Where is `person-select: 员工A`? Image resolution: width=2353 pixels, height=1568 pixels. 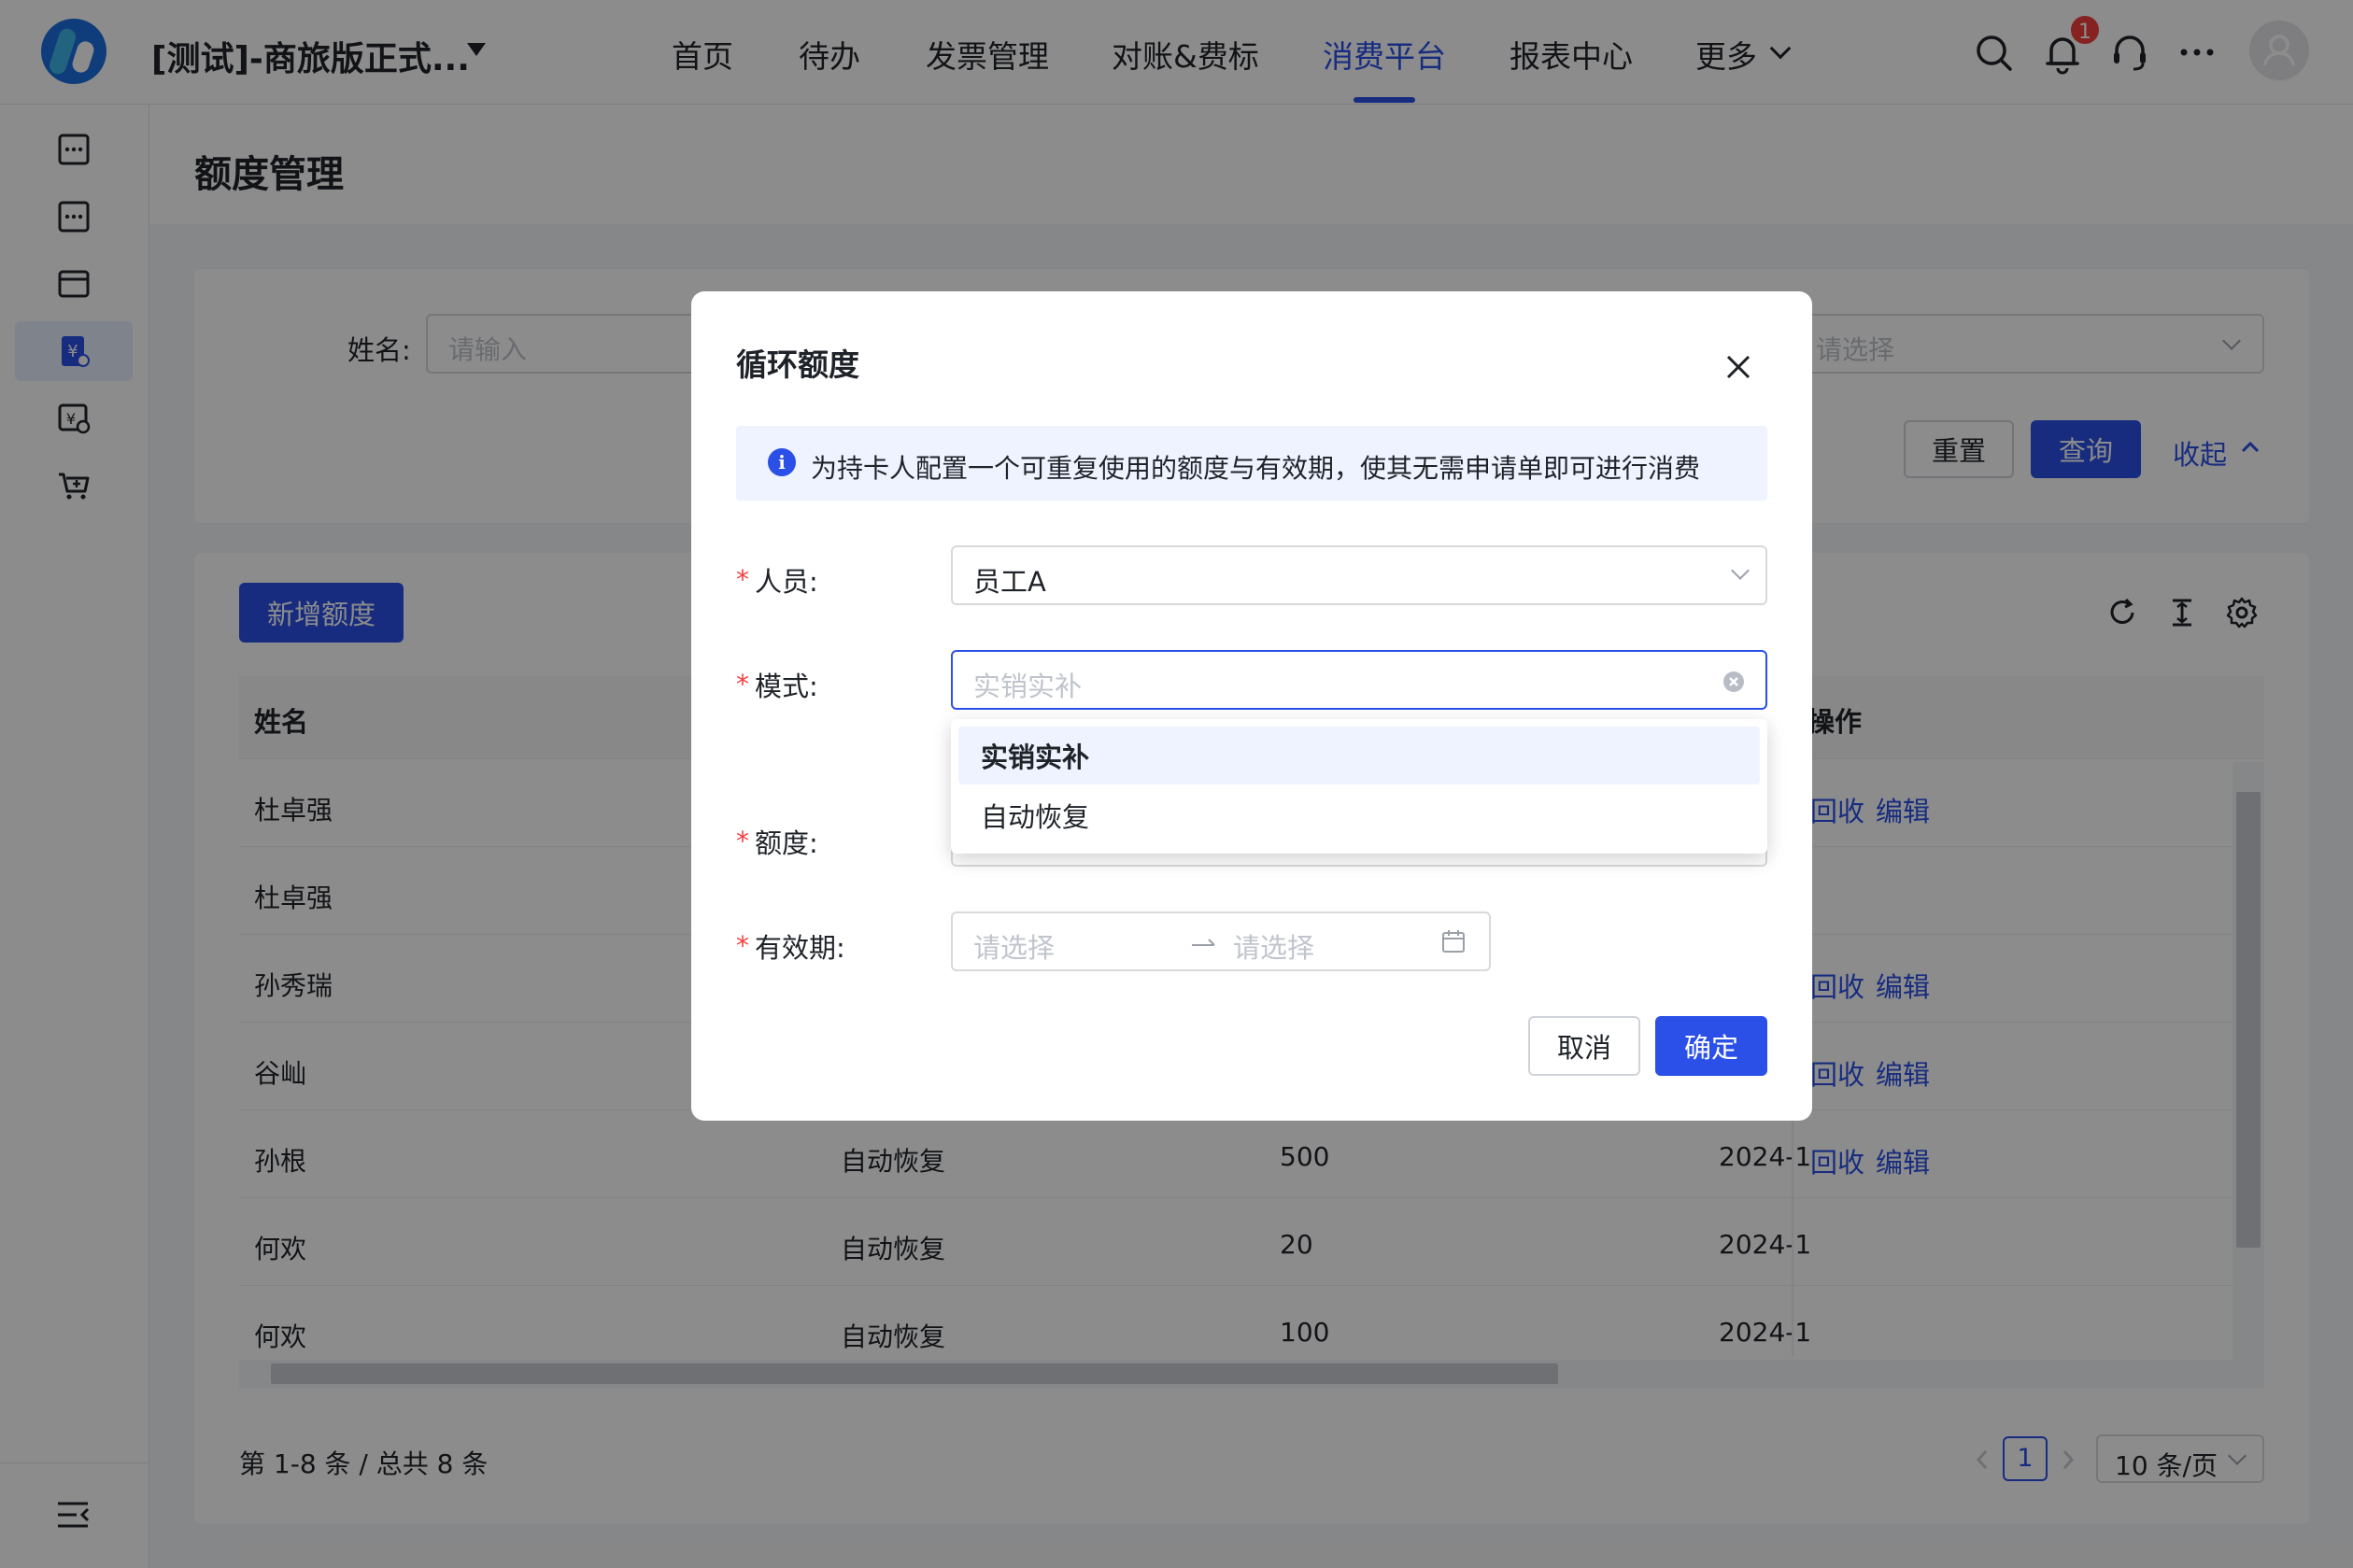
person-select: 员工A is located at coordinates (1359, 575).